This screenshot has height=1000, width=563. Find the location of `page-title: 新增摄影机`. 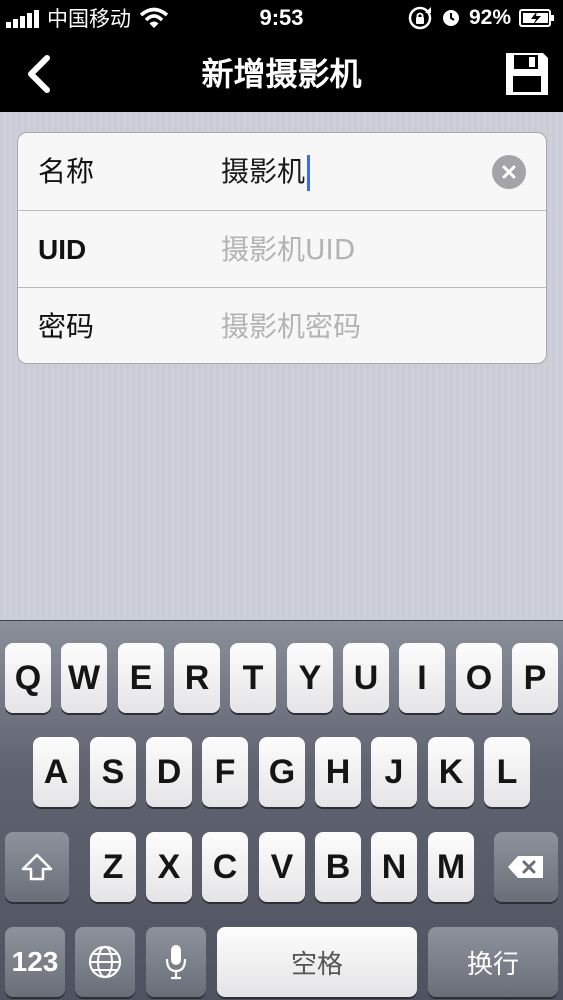

page-title: 新增摄影机 is located at coordinates (281, 74).